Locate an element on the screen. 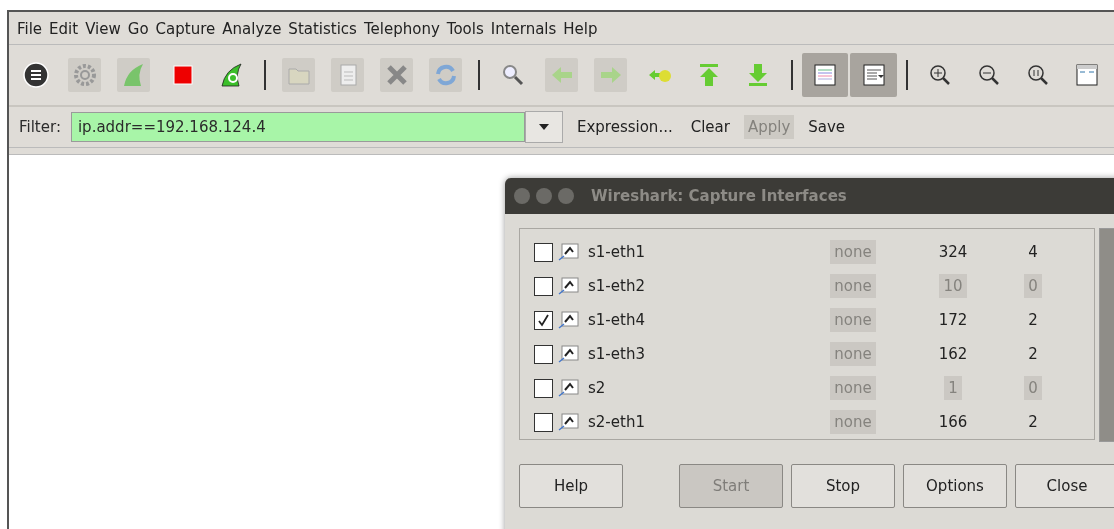 Image resolution: width=1114 pixels, height=529 pixels. lines-scroll-icon is located at coordinates (873, 75).